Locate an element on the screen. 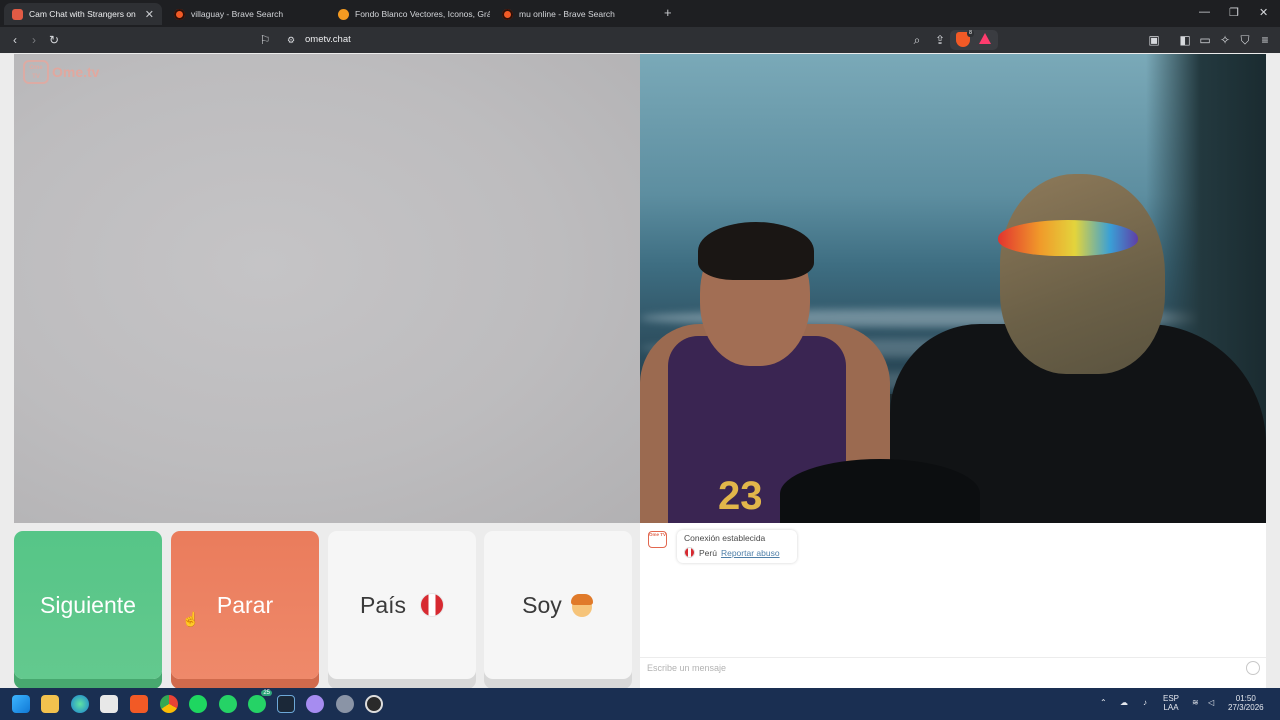 The height and width of the screenshot is (720, 1280). keyboard-layout: LAA is located at coordinates (1171, 707).